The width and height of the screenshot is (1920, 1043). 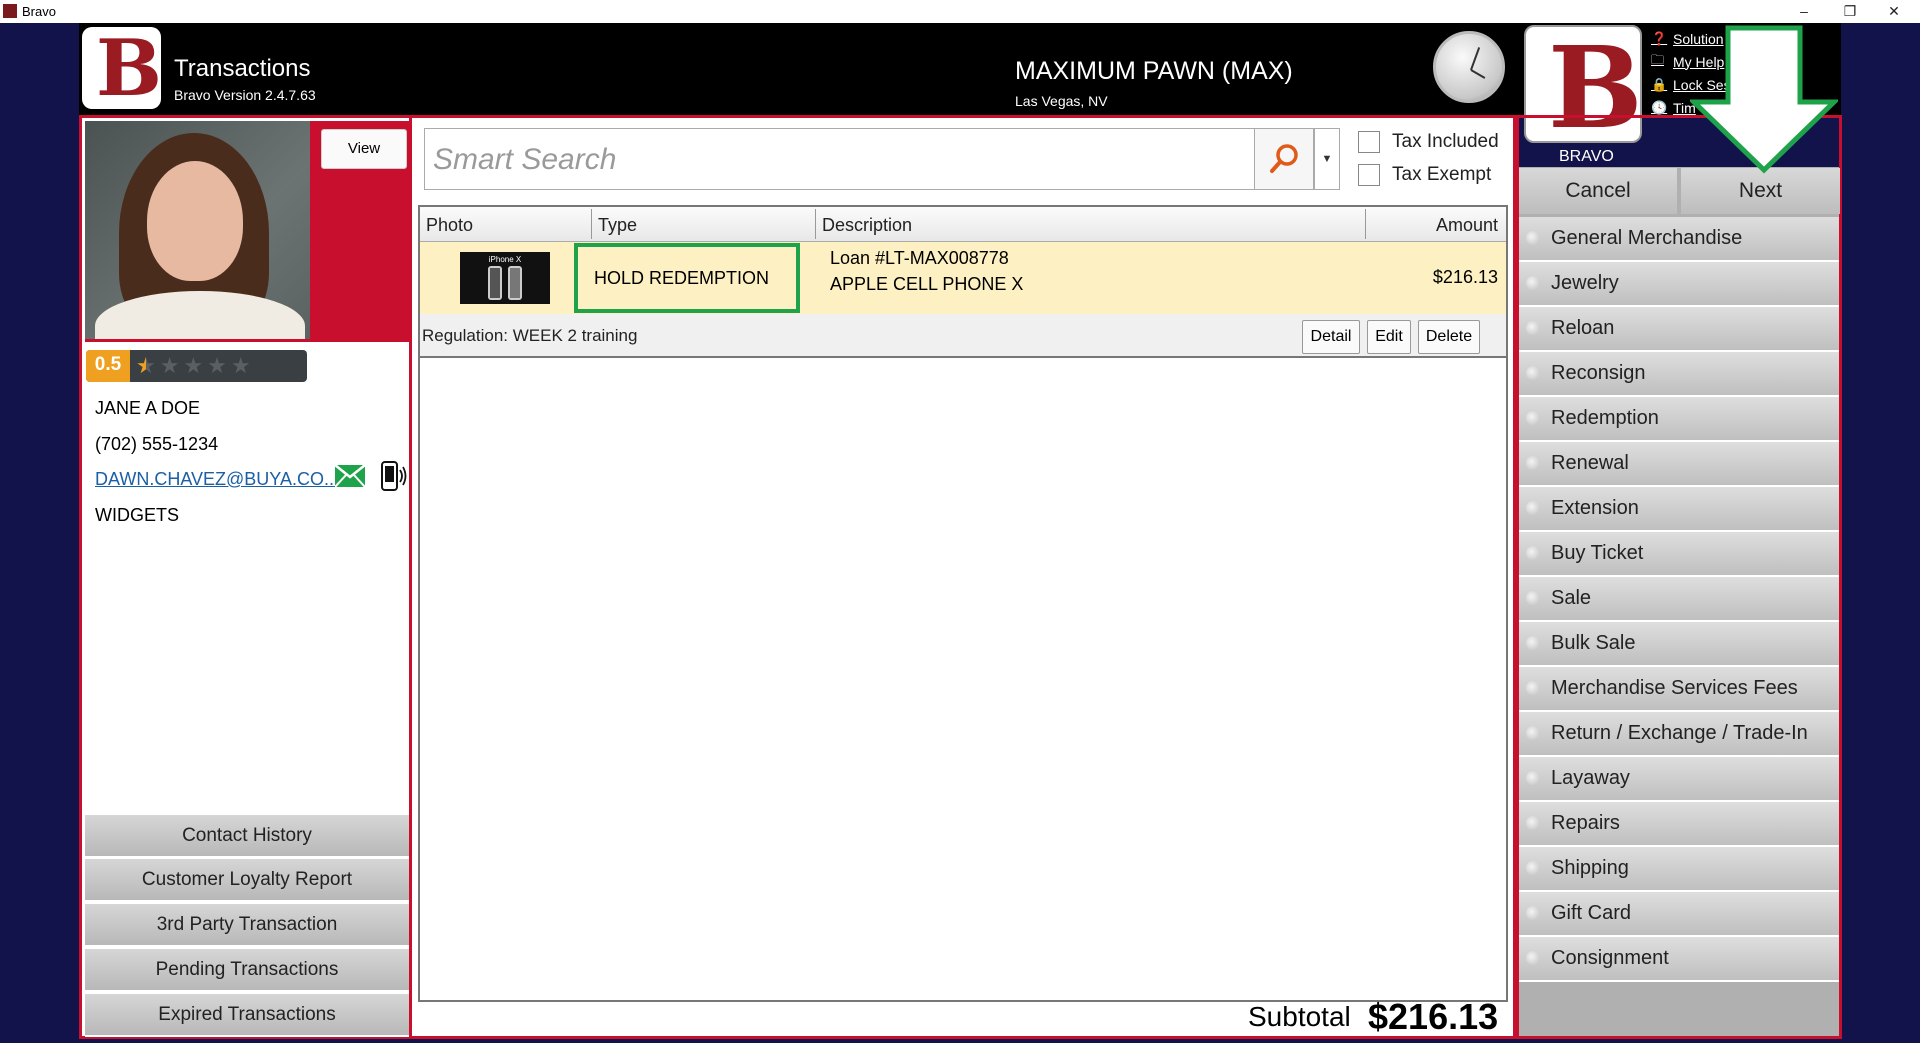 I want to click on half-star-icon: ★, so click(x=141, y=365).